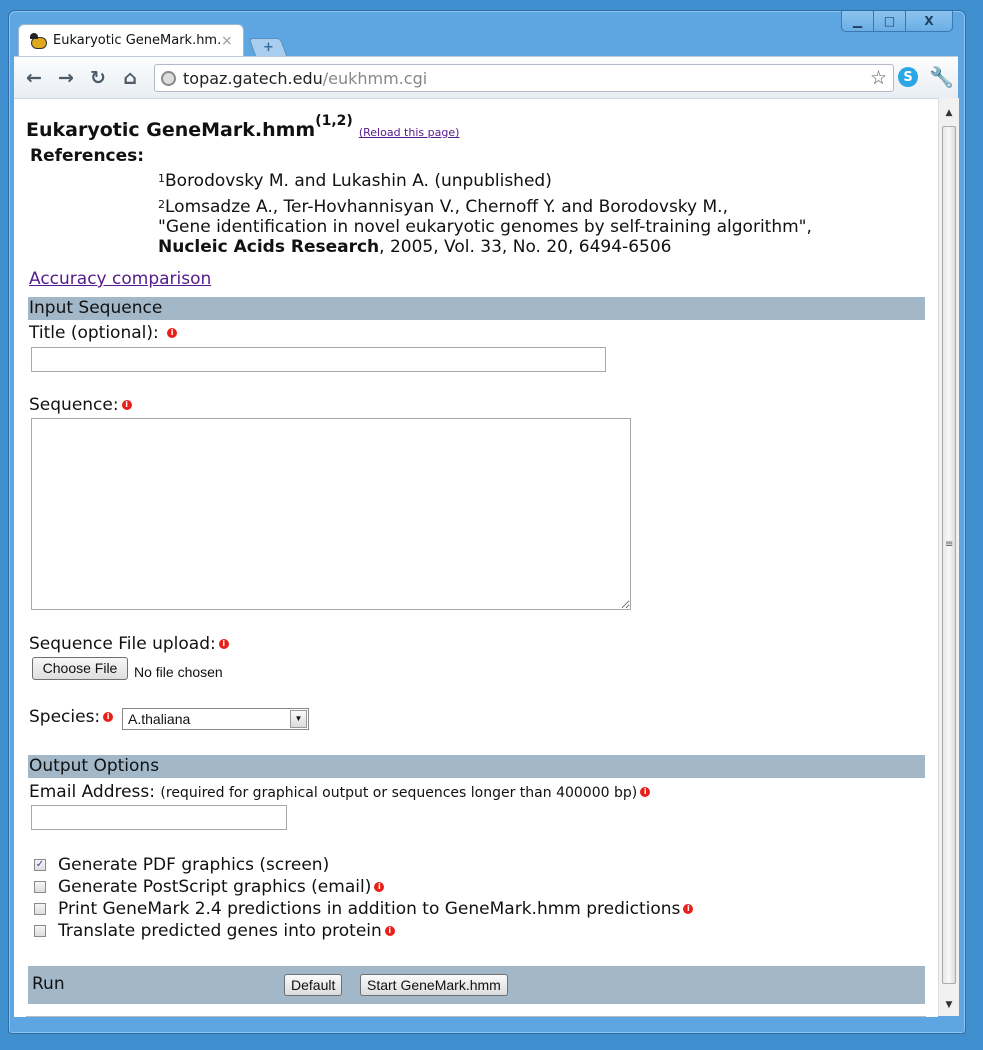  I want to click on choose-file-button: Choose File, so click(80, 668).